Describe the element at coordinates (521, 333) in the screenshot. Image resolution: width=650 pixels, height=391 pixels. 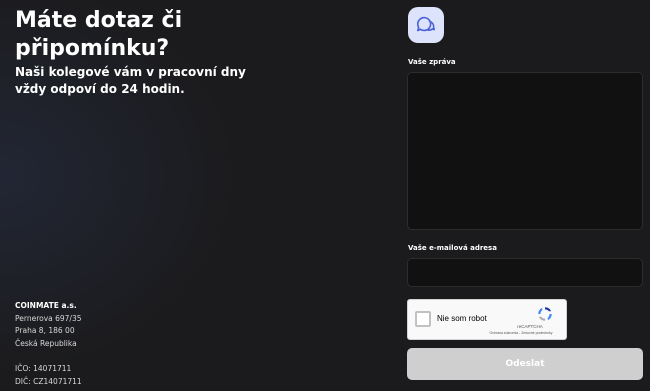
I see `recaptcha-terms-link: Ochrana súkromia - Zmluvné podmienky` at that location.